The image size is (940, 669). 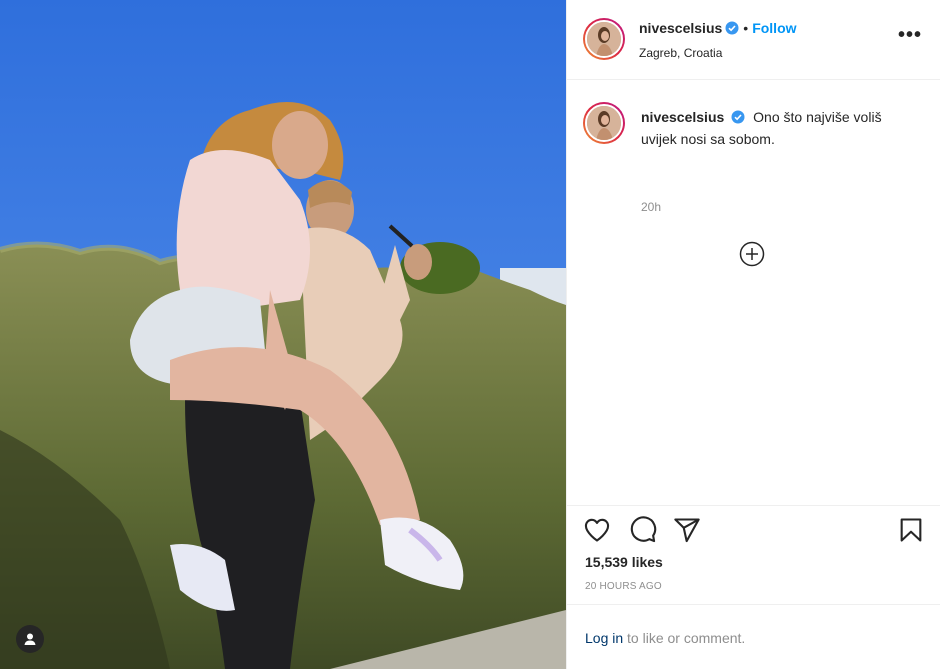 I want to click on location-link: Zagreb, Croatia, so click(x=718, y=53).